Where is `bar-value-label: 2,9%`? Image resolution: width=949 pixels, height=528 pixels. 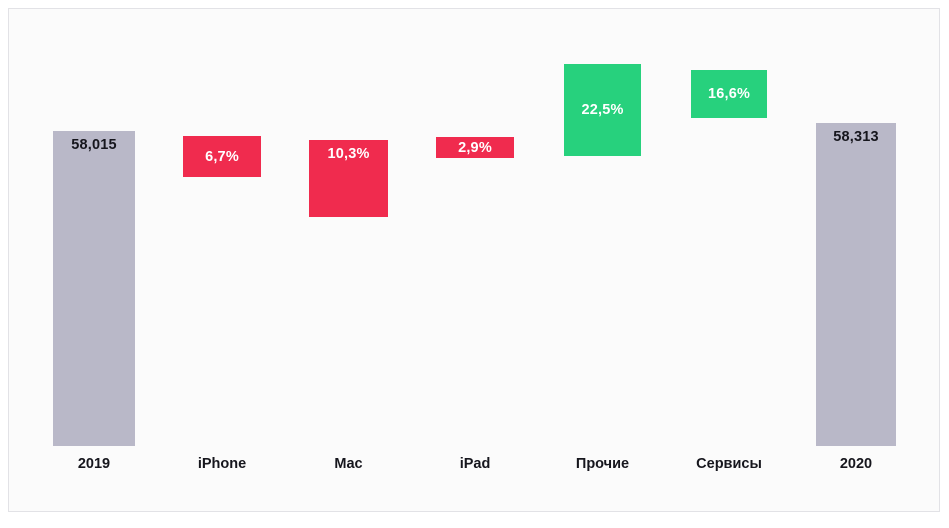
bar-value-label: 2,9% is located at coordinates (475, 147).